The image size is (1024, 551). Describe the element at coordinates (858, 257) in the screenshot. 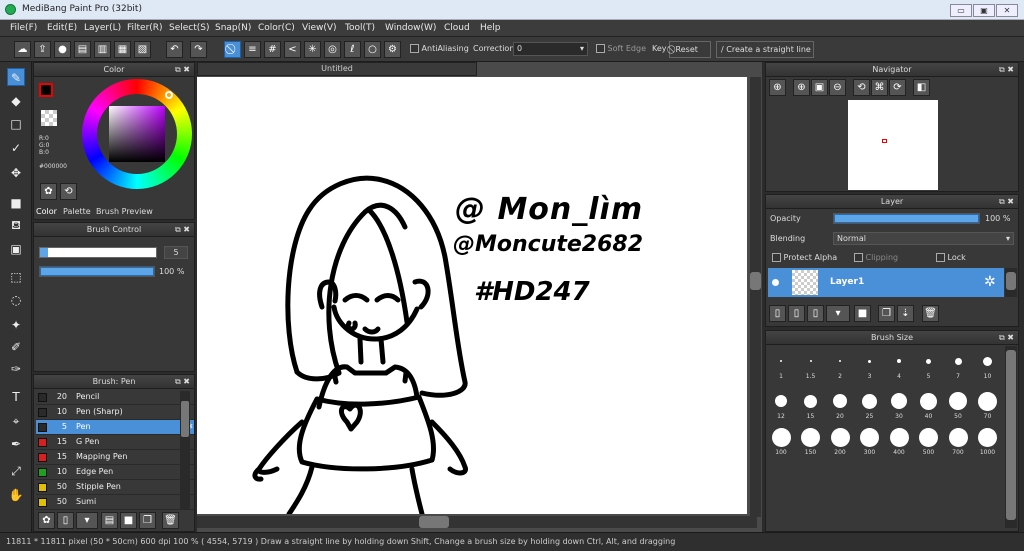

I see `clipping-checkbox` at that location.